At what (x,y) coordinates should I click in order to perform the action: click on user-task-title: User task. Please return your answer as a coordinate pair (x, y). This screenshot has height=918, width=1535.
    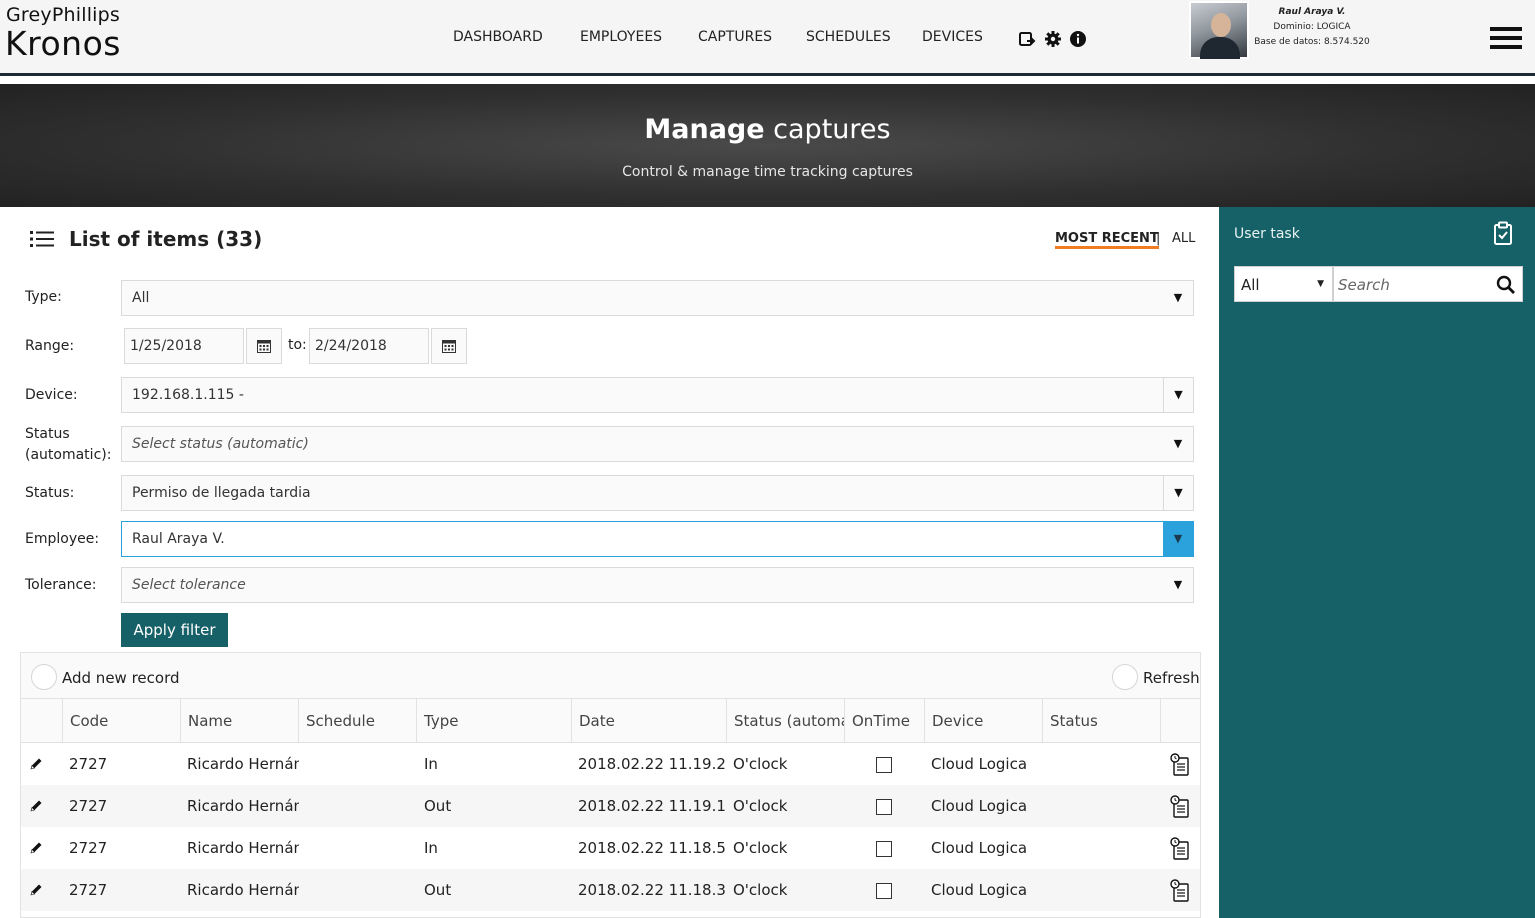
    Looking at the image, I should click on (1267, 234).